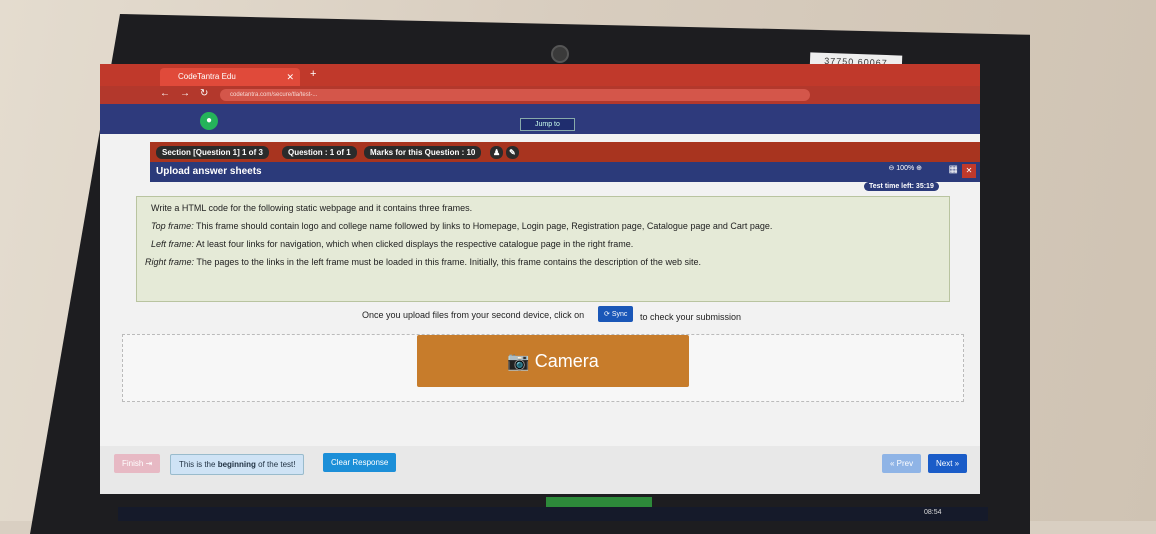 This screenshot has width=1156, height=534. What do you see at coordinates (948, 463) in the screenshot?
I see `next-button: Next »` at bounding box center [948, 463].